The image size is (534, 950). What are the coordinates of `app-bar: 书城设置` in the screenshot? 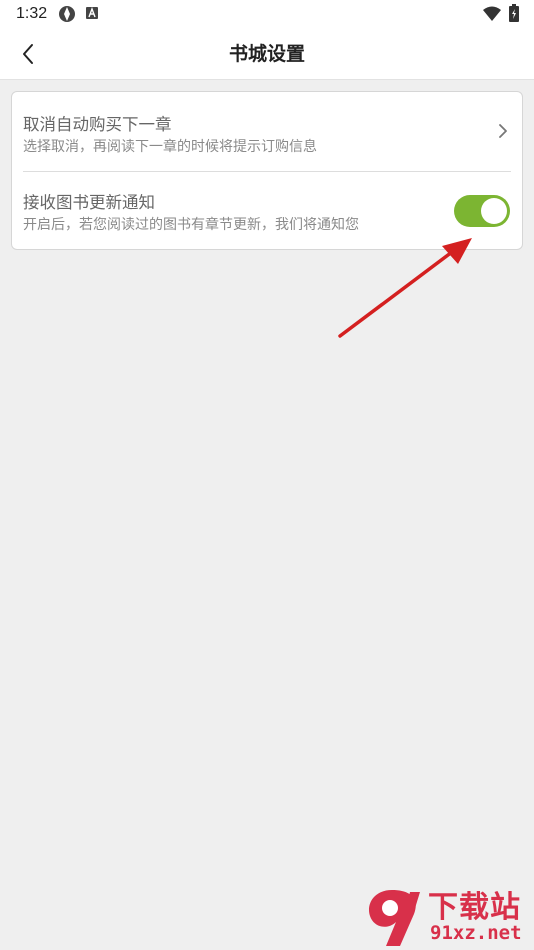 It's located at (267, 54).